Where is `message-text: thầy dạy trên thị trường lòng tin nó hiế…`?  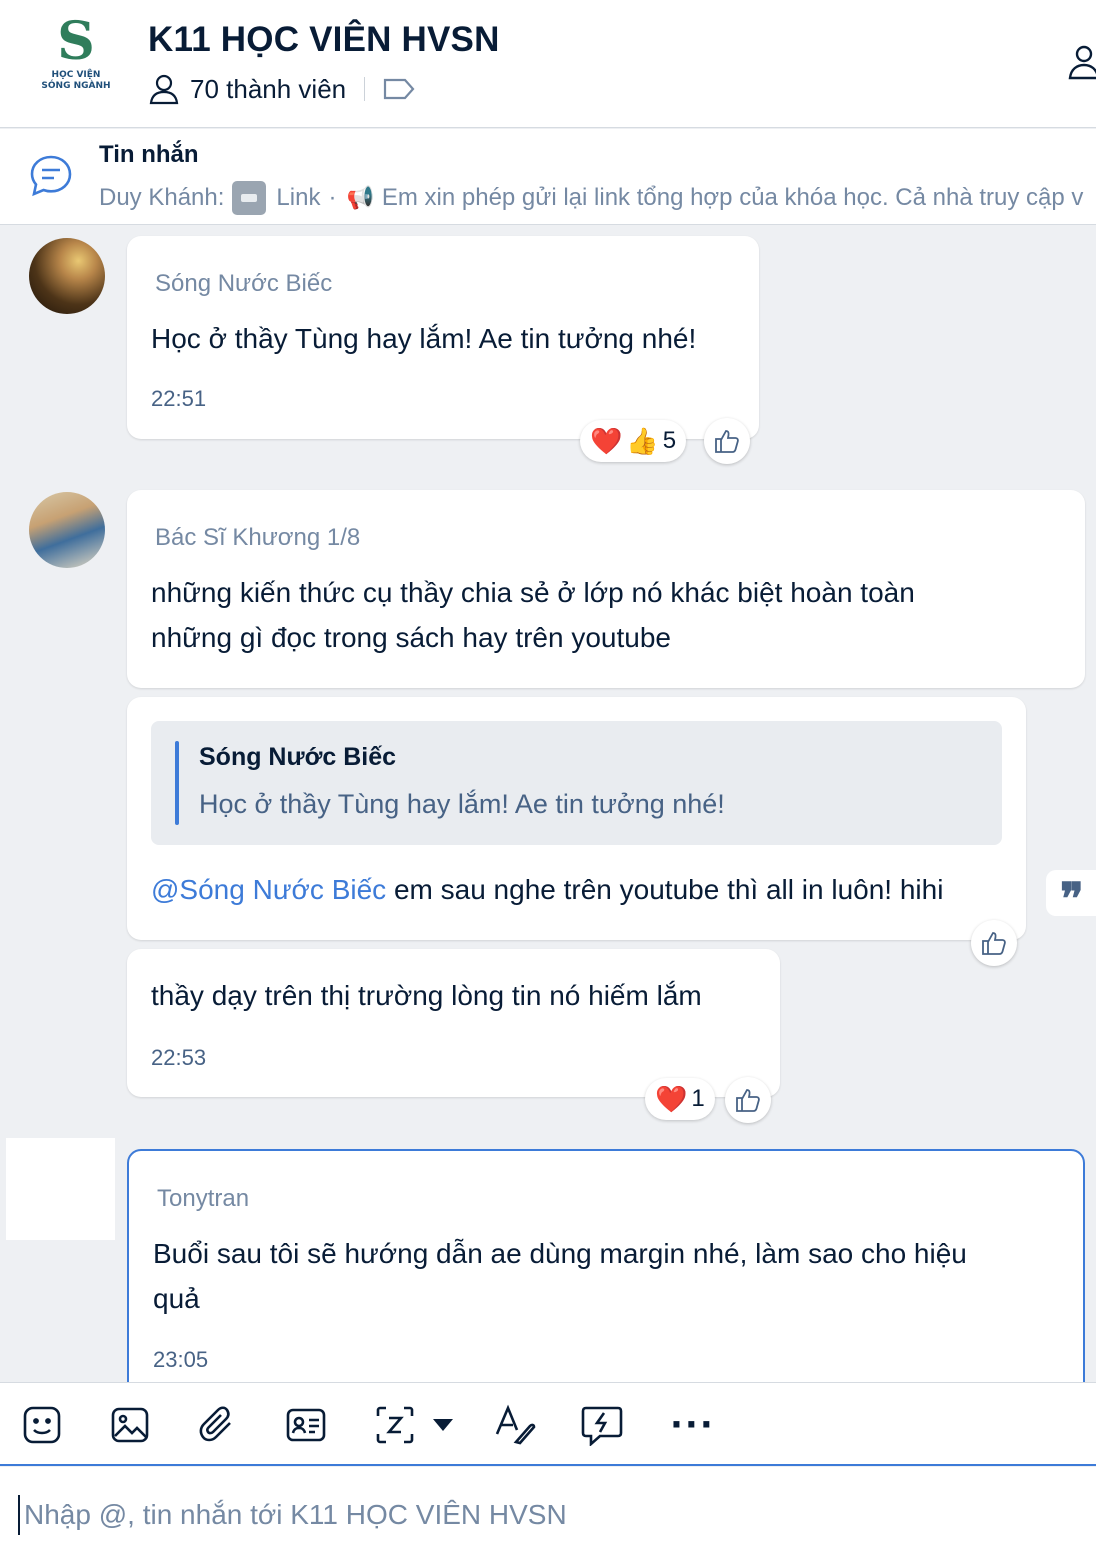
message-text: thầy dạy trên thị trường lòng tin nó hiế… is located at coordinates (426, 995).